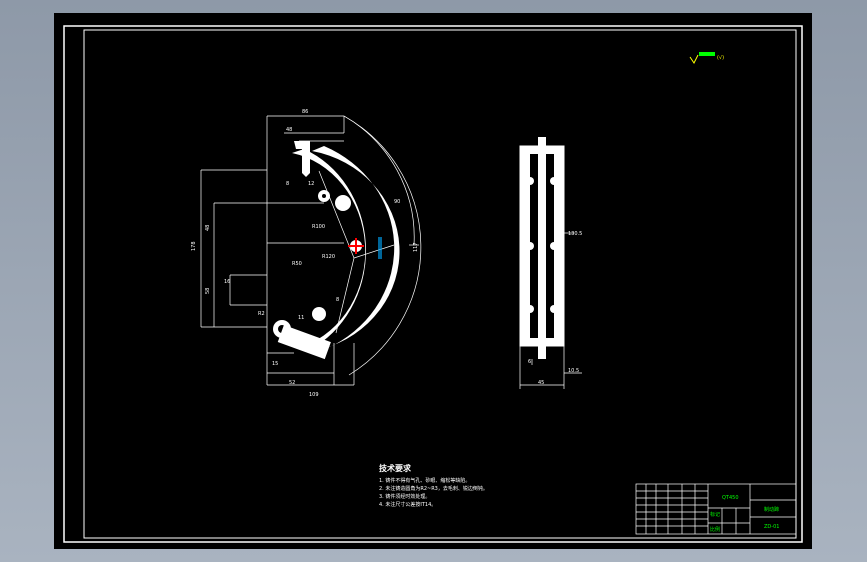 This screenshot has height=562, width=867. I want to click on side-dim-bottom-width: 45, so click(541, 383).